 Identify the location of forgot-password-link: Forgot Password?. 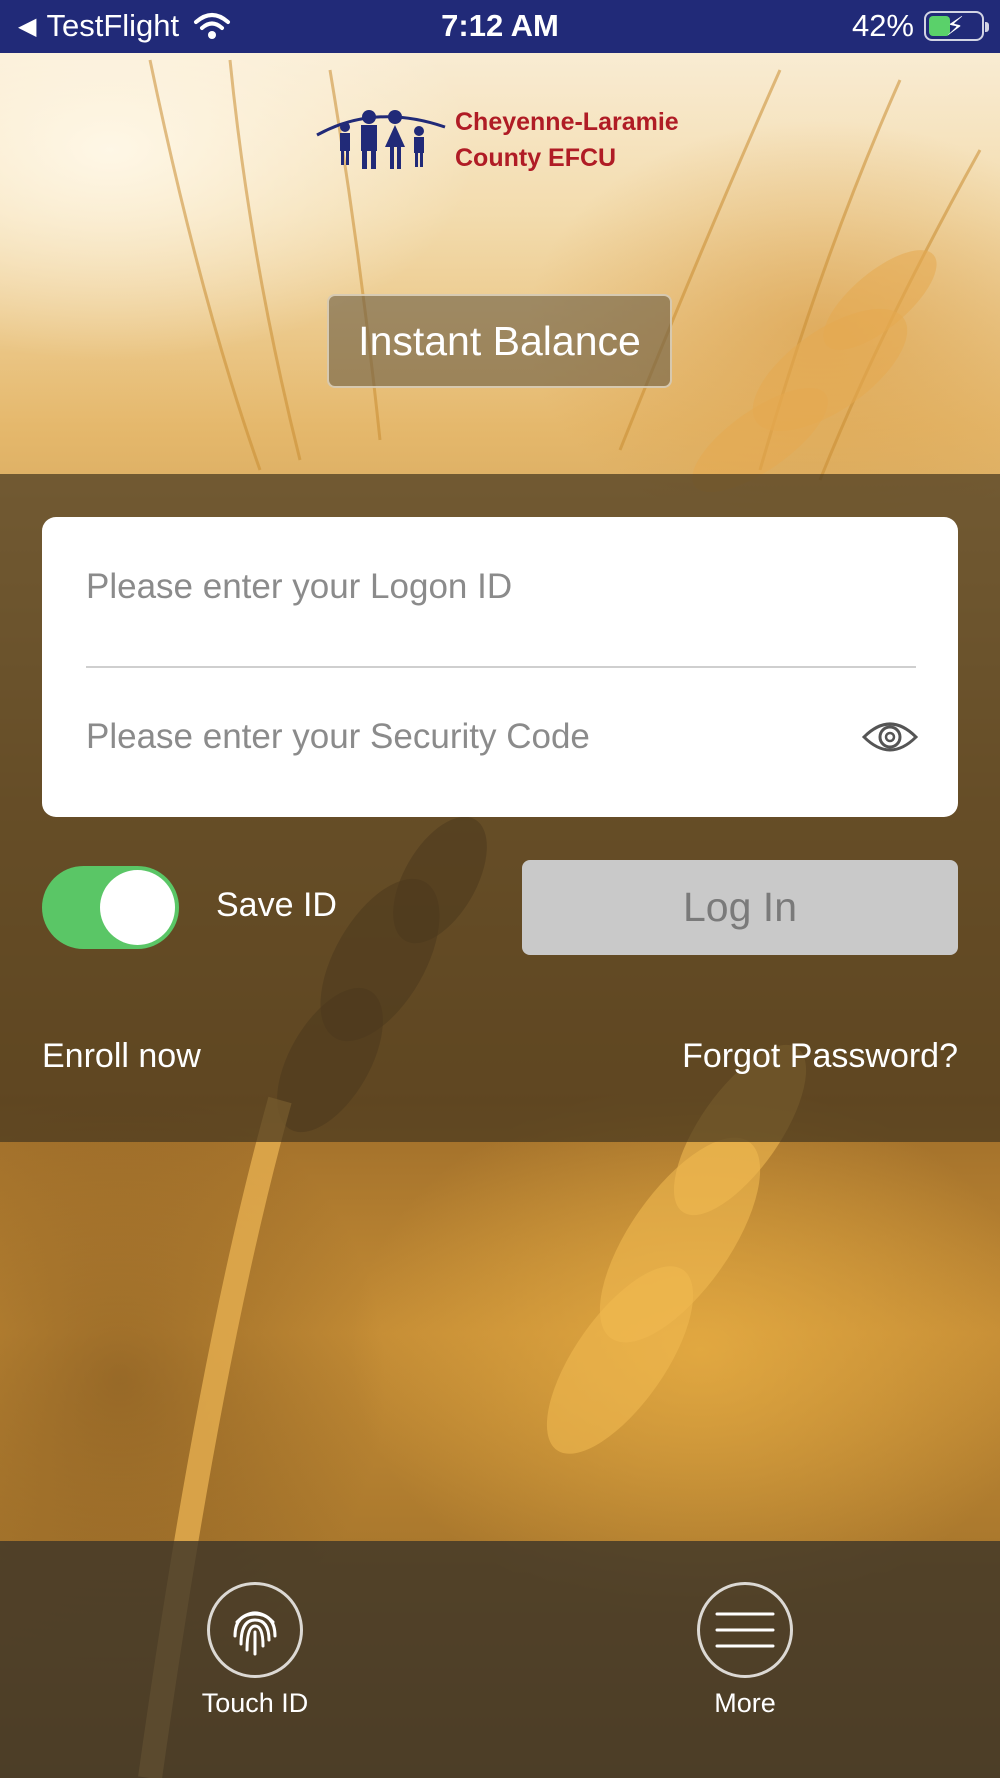
(820, 1056).